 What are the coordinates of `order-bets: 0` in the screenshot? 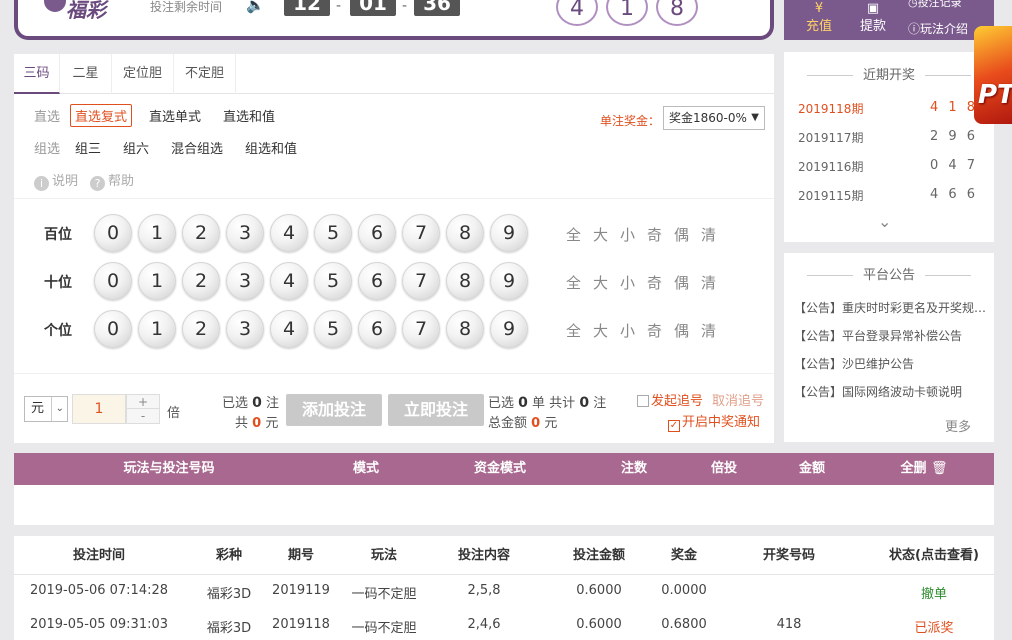 It's located at (584, 403).